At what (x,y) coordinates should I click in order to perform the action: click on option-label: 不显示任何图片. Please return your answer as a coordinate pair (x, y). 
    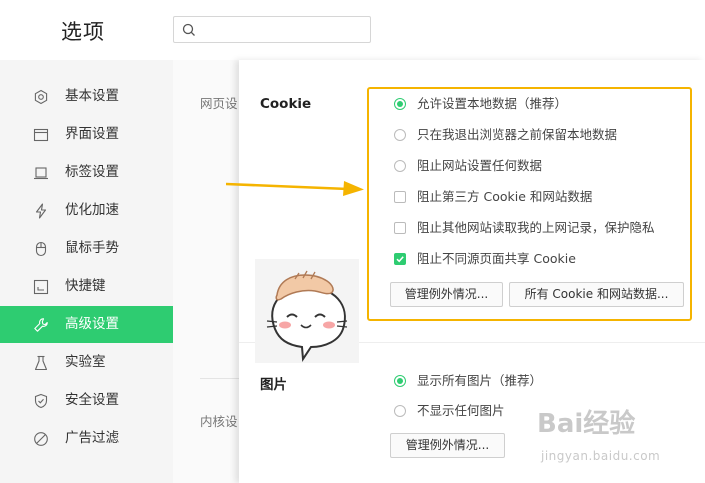
    Looking at the image, I should click on (461, 410).